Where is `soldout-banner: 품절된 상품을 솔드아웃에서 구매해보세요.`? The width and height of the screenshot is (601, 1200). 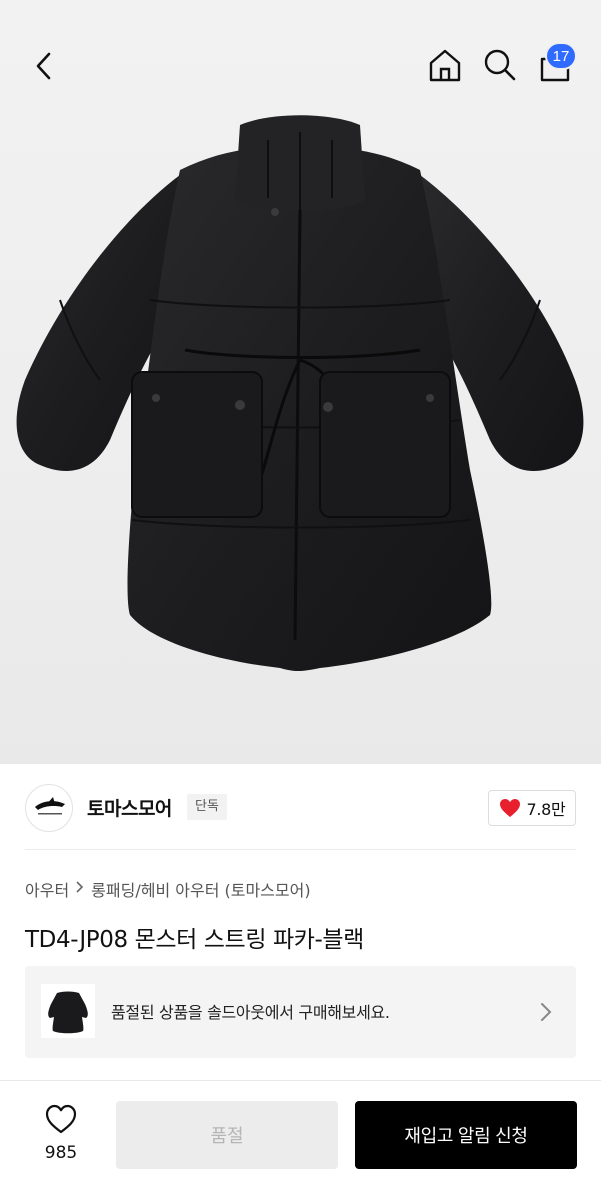
soldout-banner: 품절된 상품을 솔드아웃에서 구매해보세요. is located at coordinates (300, 1012).